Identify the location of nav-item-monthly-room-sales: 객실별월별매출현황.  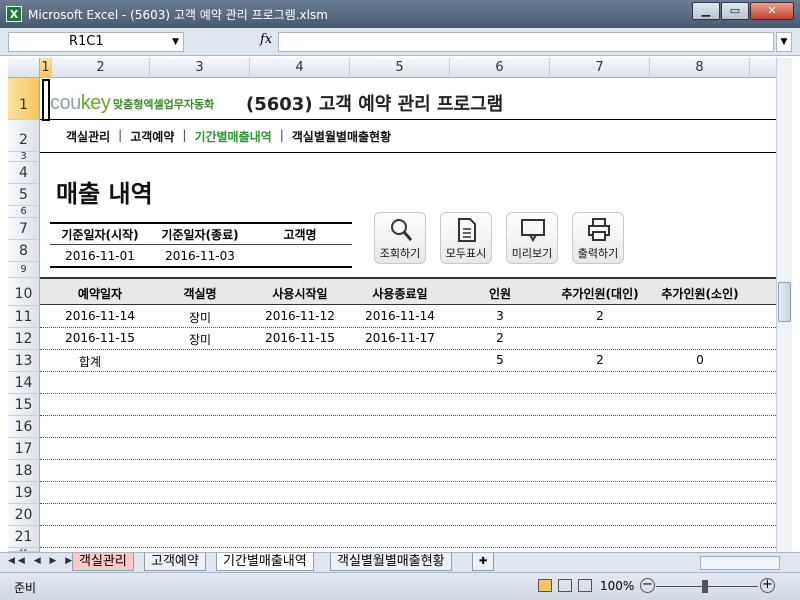
(341, 136).